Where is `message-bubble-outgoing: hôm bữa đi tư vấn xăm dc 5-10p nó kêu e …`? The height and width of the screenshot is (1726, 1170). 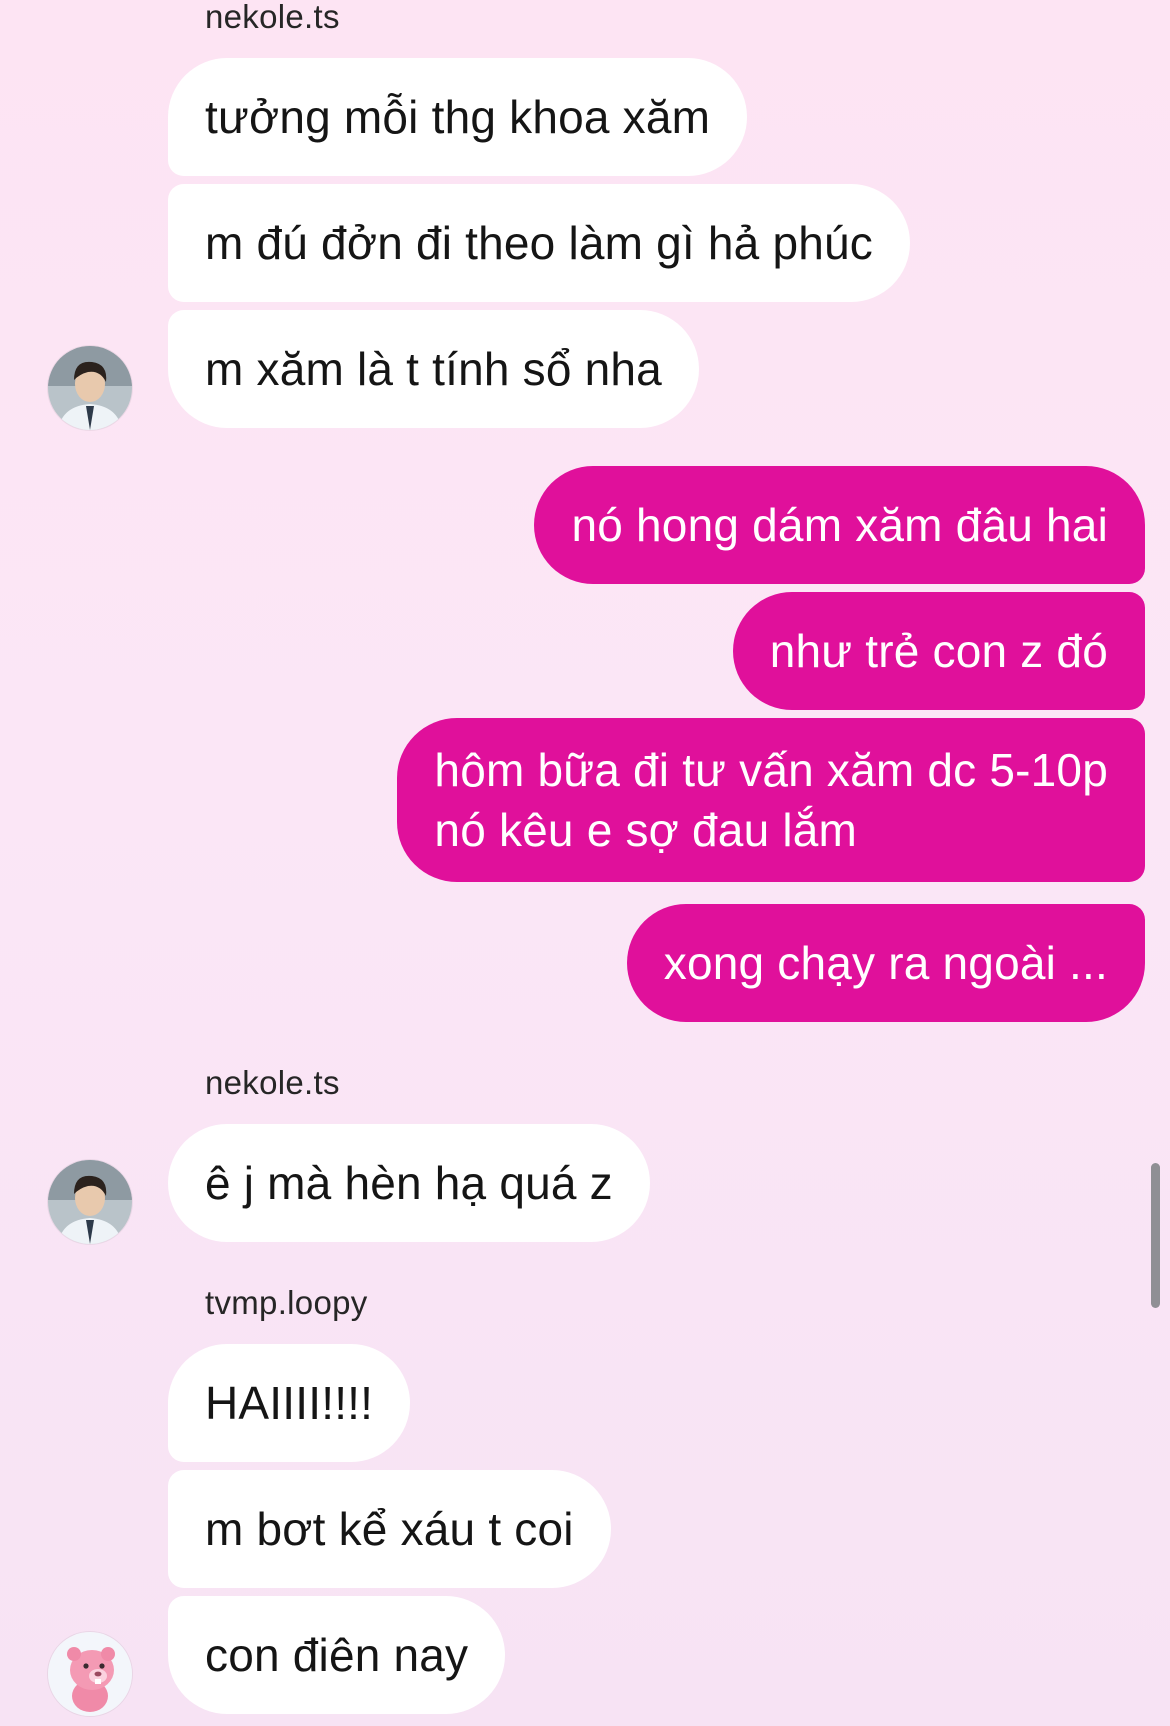 message-bubble-outgoing: hôm bữa đi tư vấn xăm dc 5-10p nó kêu e … is located at coordinates (771, 800).